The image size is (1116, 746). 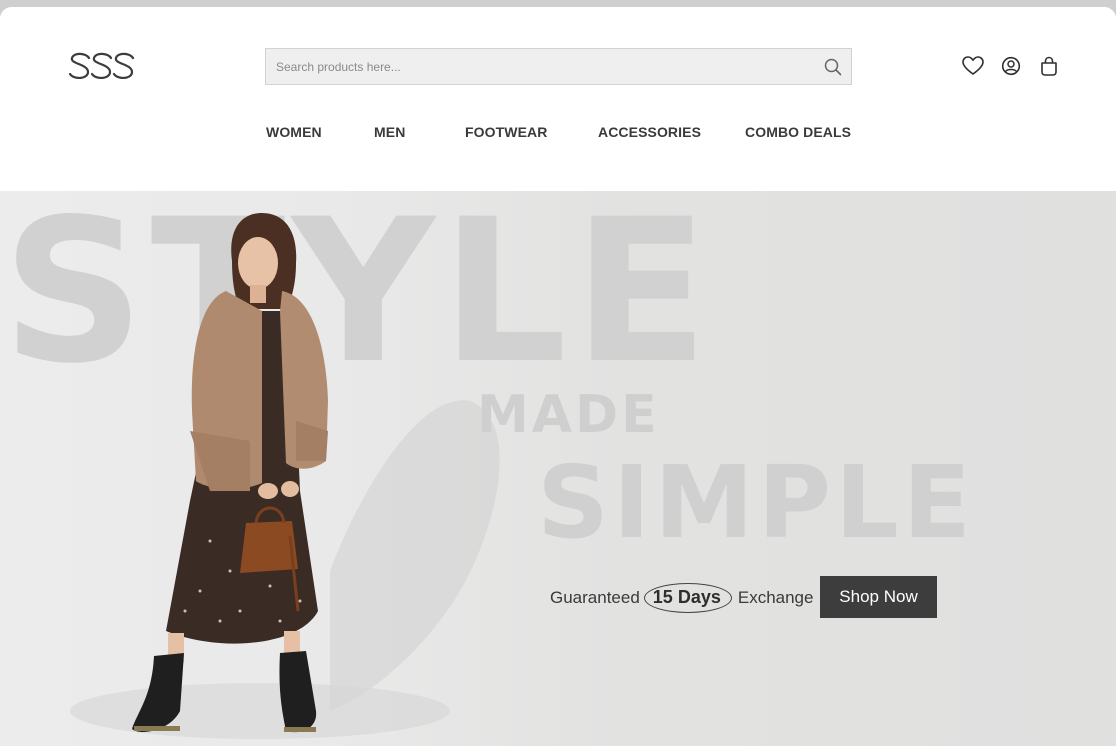 What do you see at coordinates (1049, 66) in the screenshot?
I see `shopping-bag-icon` at bounding box center [1049, 66].